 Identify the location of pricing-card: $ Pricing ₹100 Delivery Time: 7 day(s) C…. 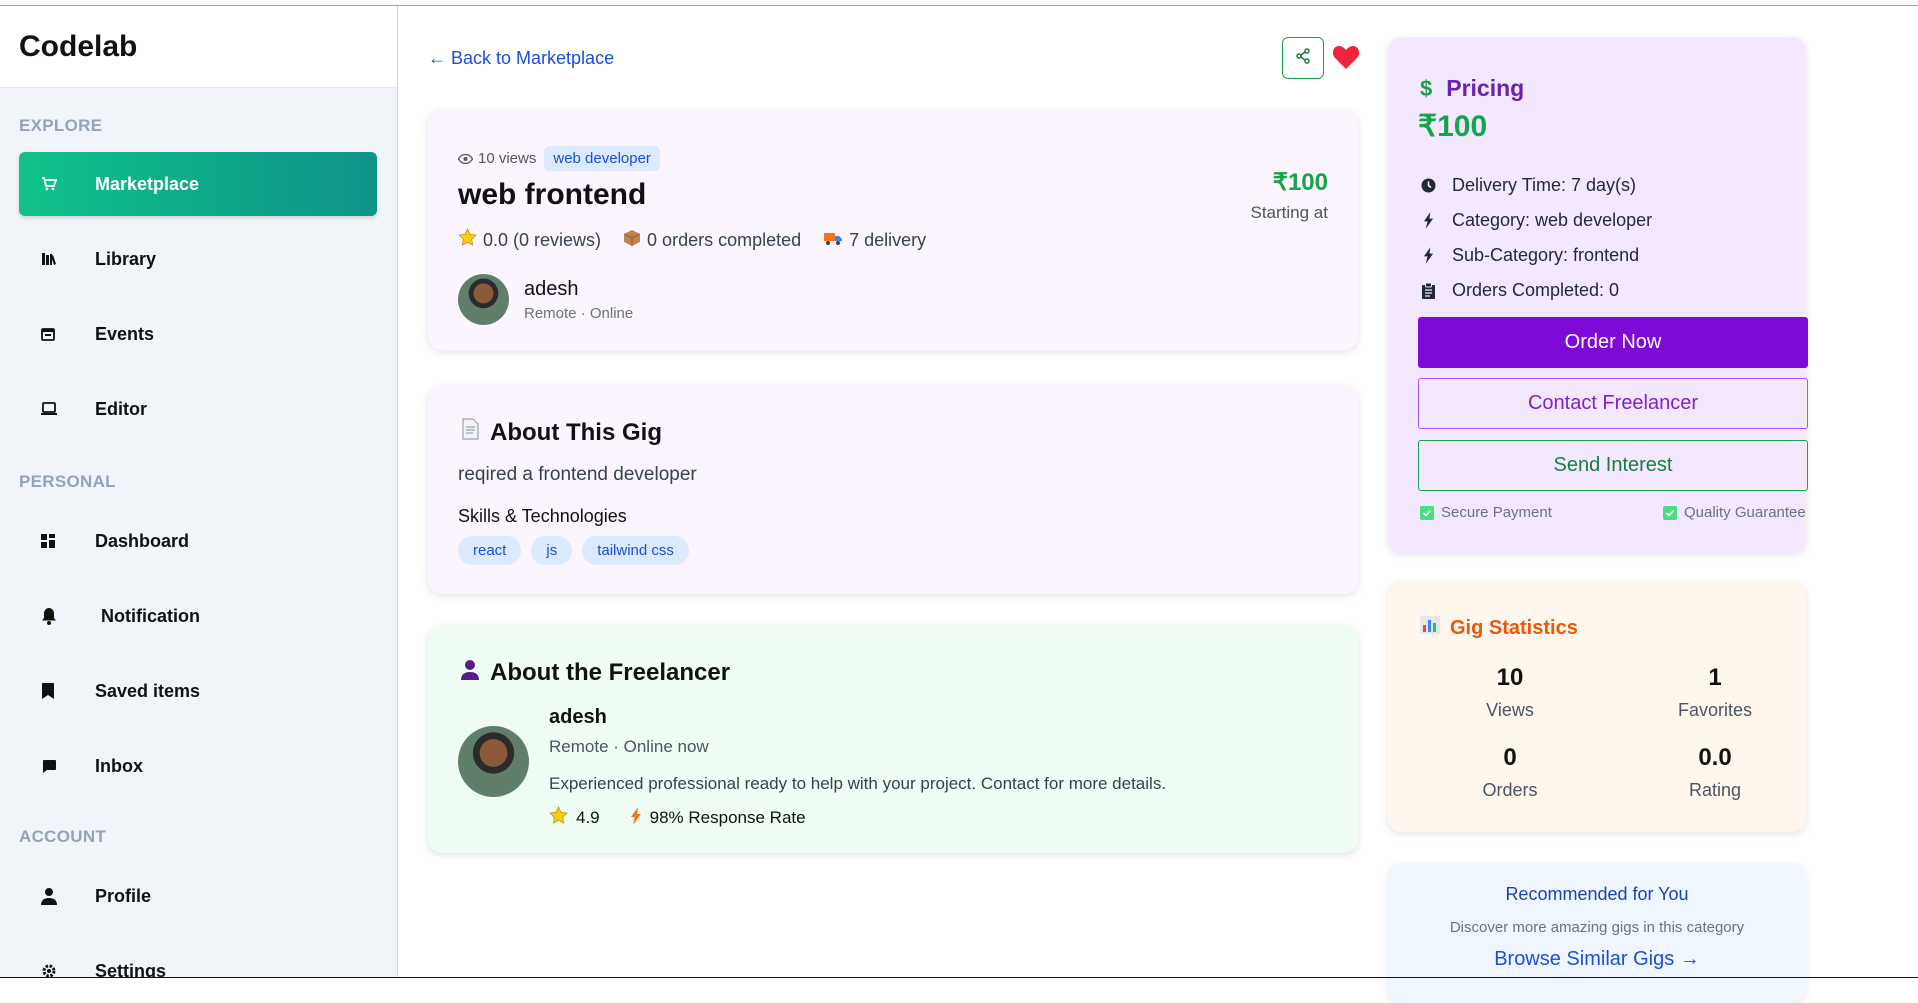
(1598, 295).